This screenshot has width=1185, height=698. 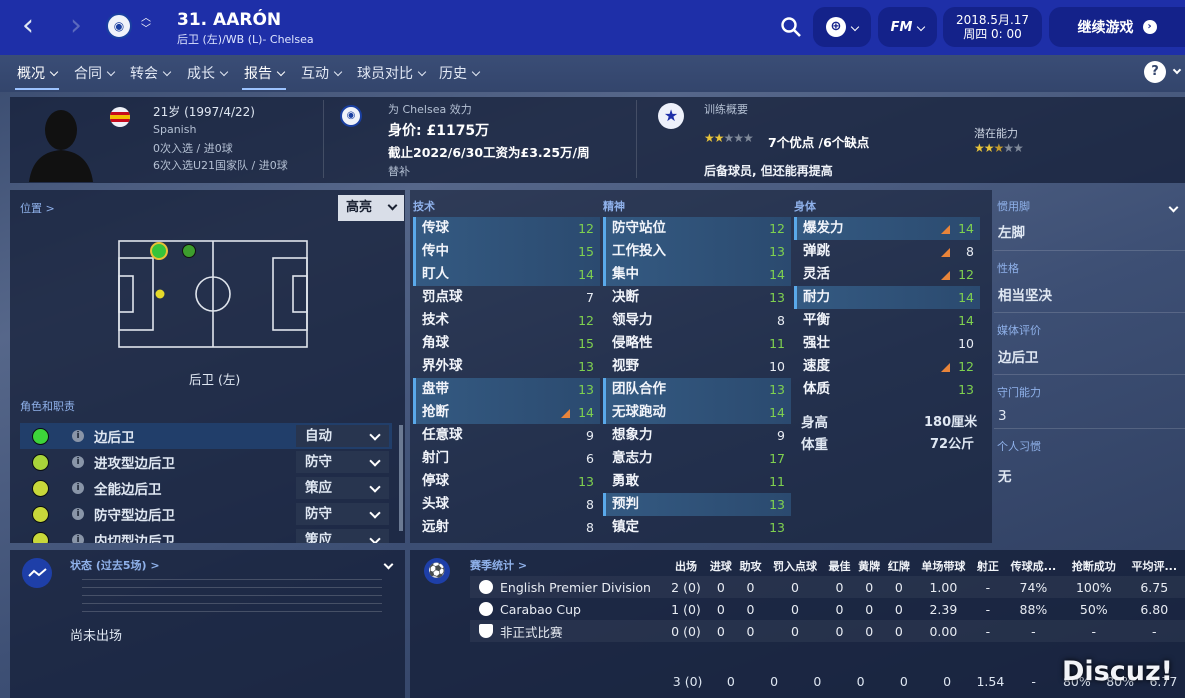 I want to click on help-icon: ?, so click(x=1155, y=72).